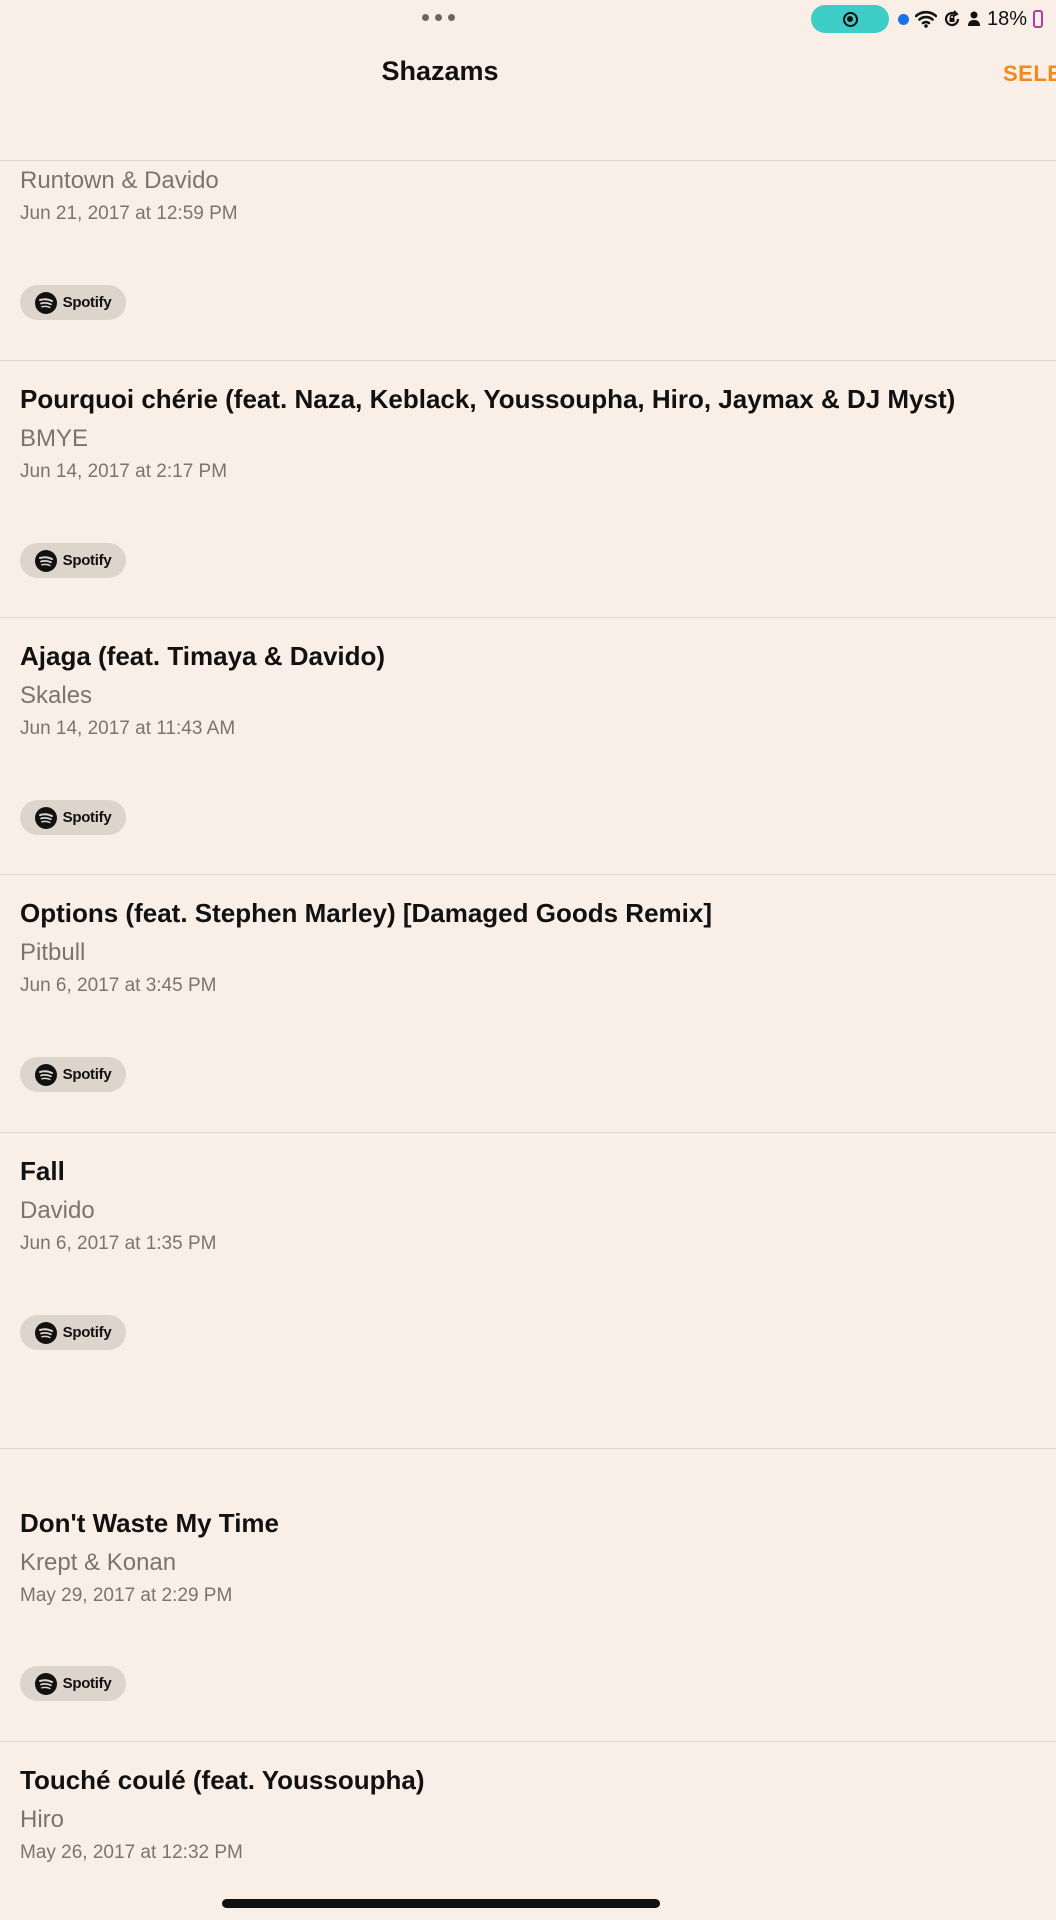 The width and height of the screenshot is (1056, 1920). Describe the element at coordinates (149, 1523) in the screenshot. I see `song-title: Don't Waste My Time` at that location.